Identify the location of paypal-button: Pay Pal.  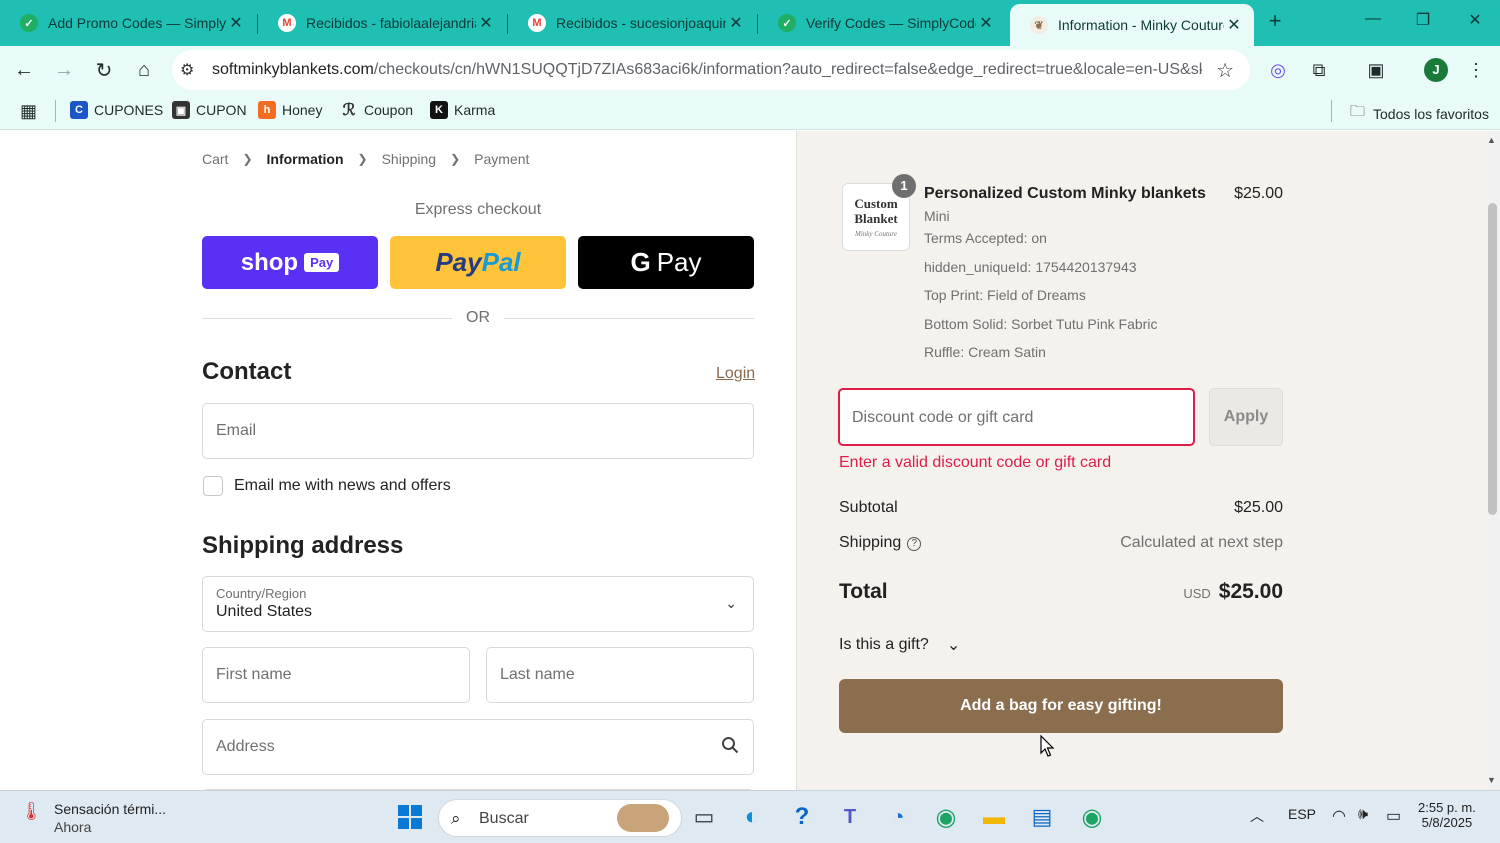
(478, 262).